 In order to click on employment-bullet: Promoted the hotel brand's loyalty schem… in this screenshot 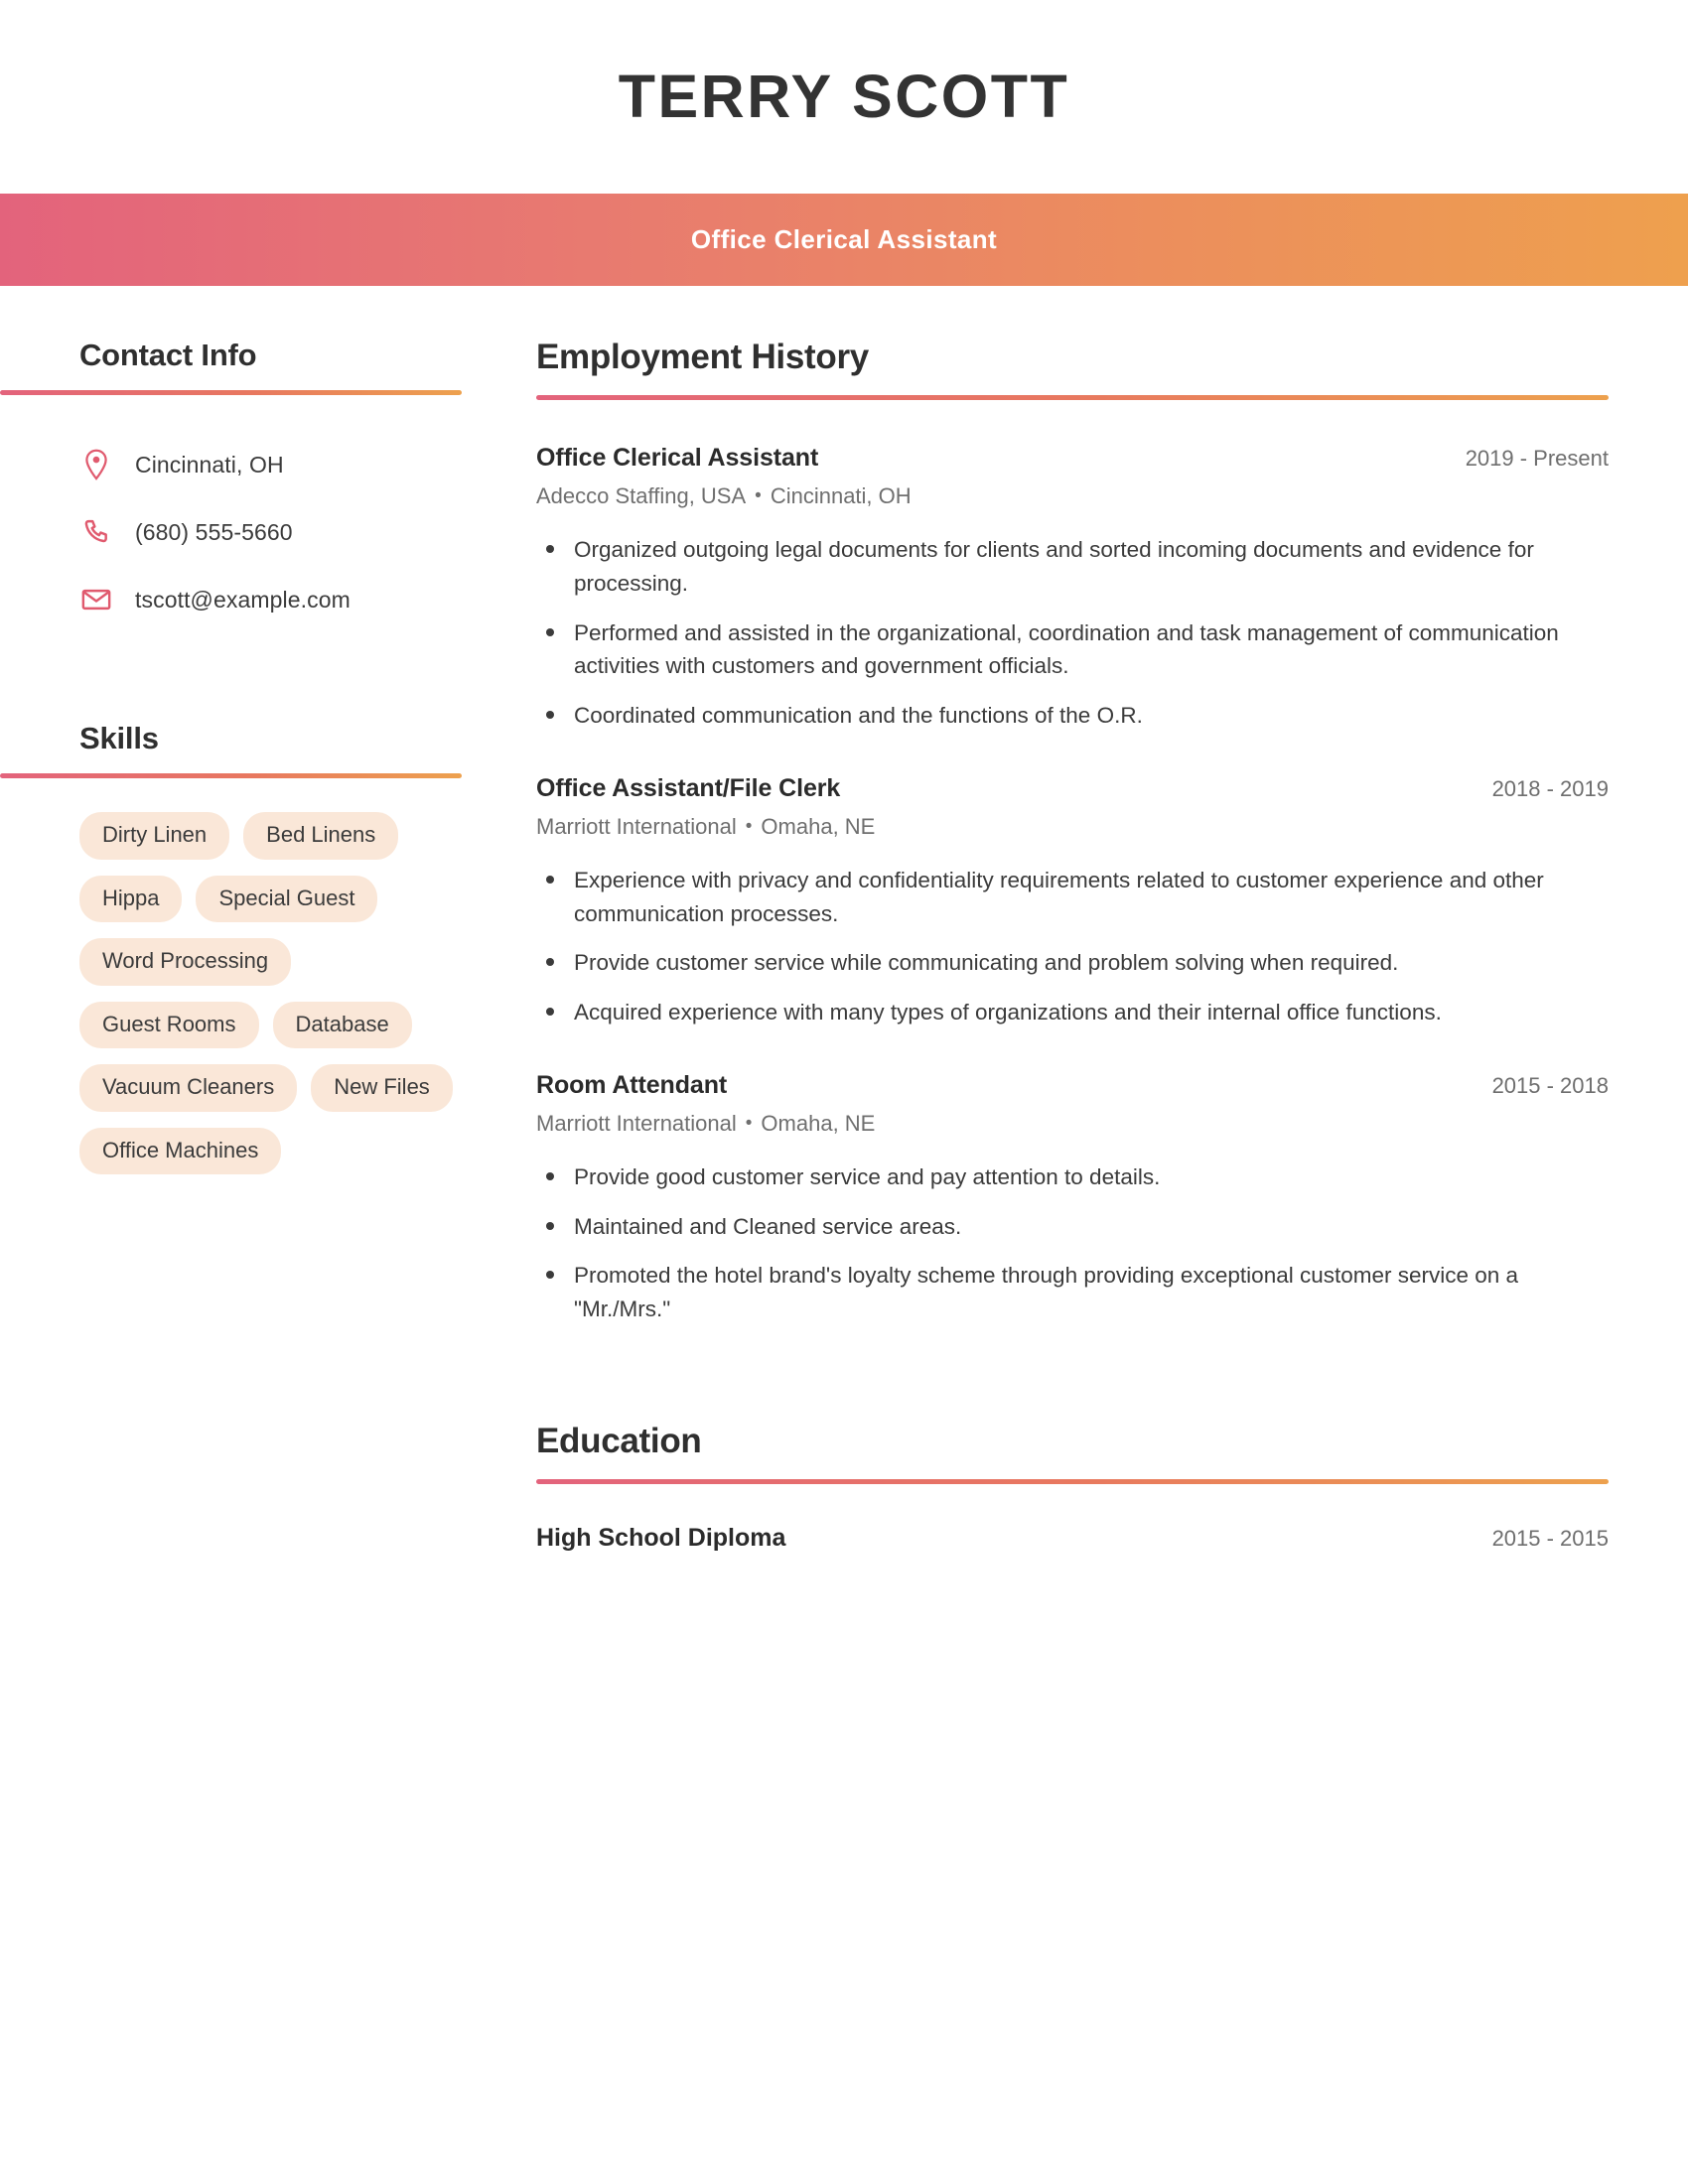, I will do `click(1067, 1292)`.